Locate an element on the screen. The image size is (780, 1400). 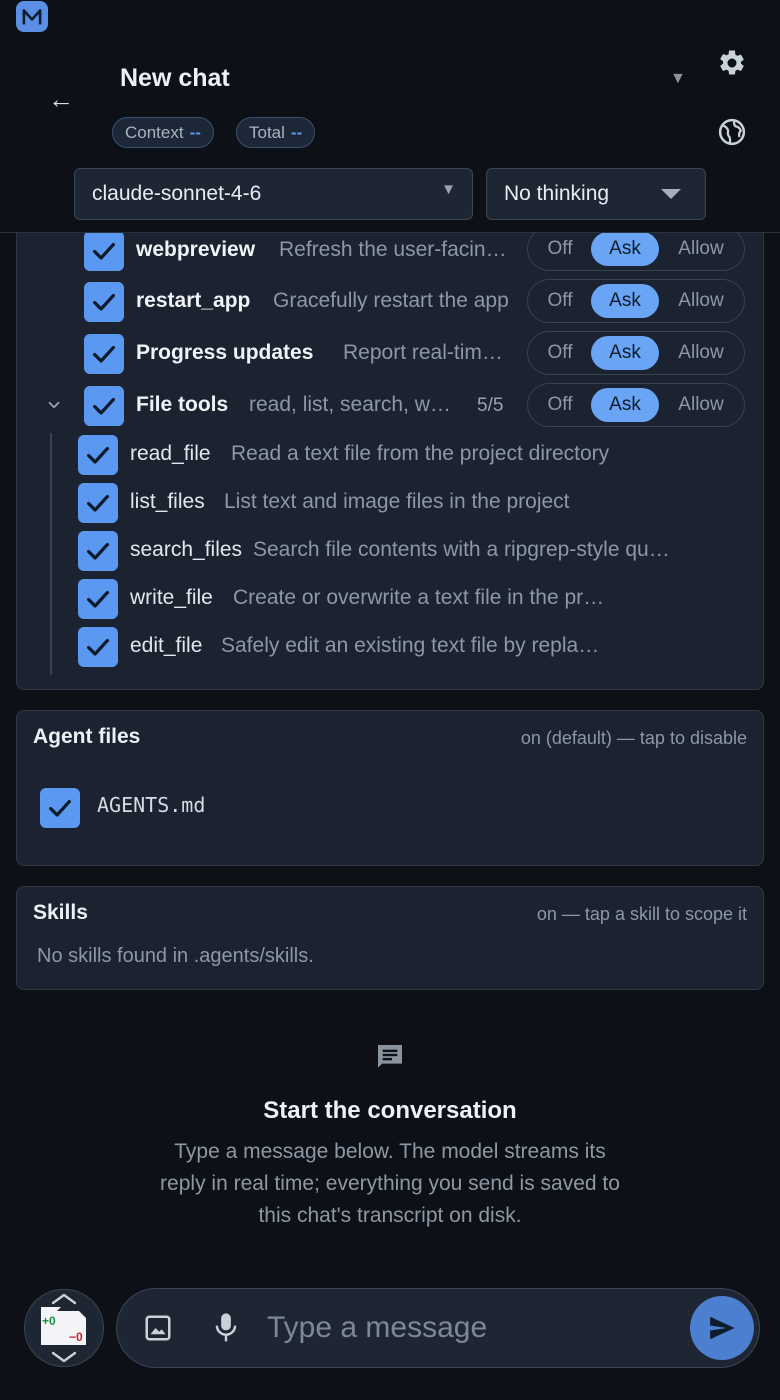
file-diff-icon is located at coordinates (63, 1328).